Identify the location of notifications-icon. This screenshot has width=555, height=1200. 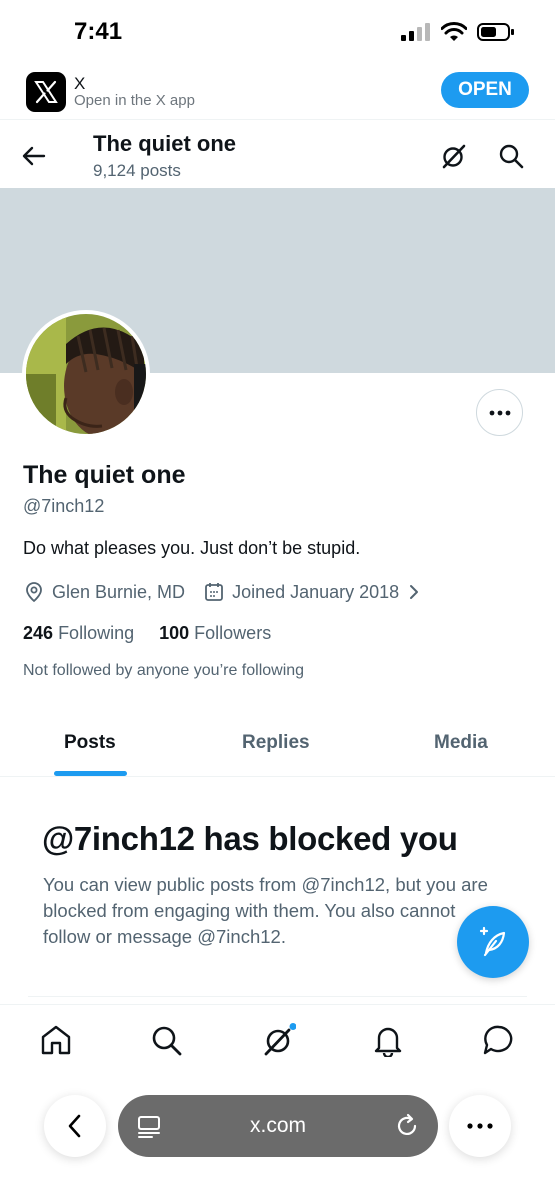
(388, 1040).